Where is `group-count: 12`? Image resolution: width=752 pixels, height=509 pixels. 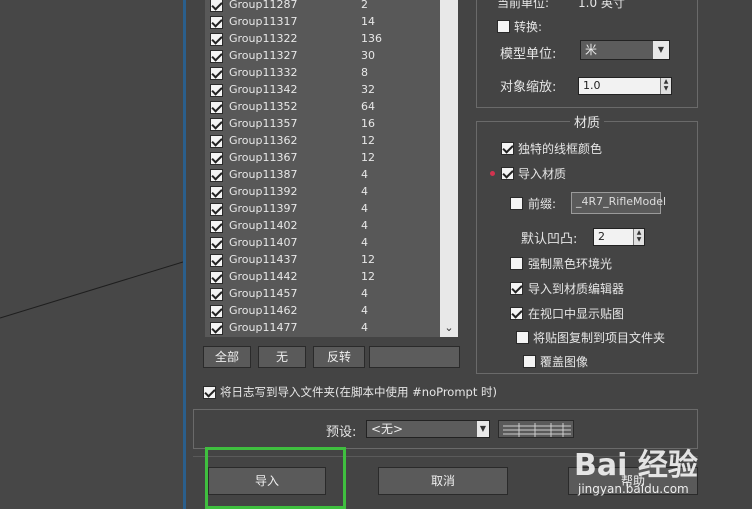 group-count: 12 is located at coordinates (368, 276).